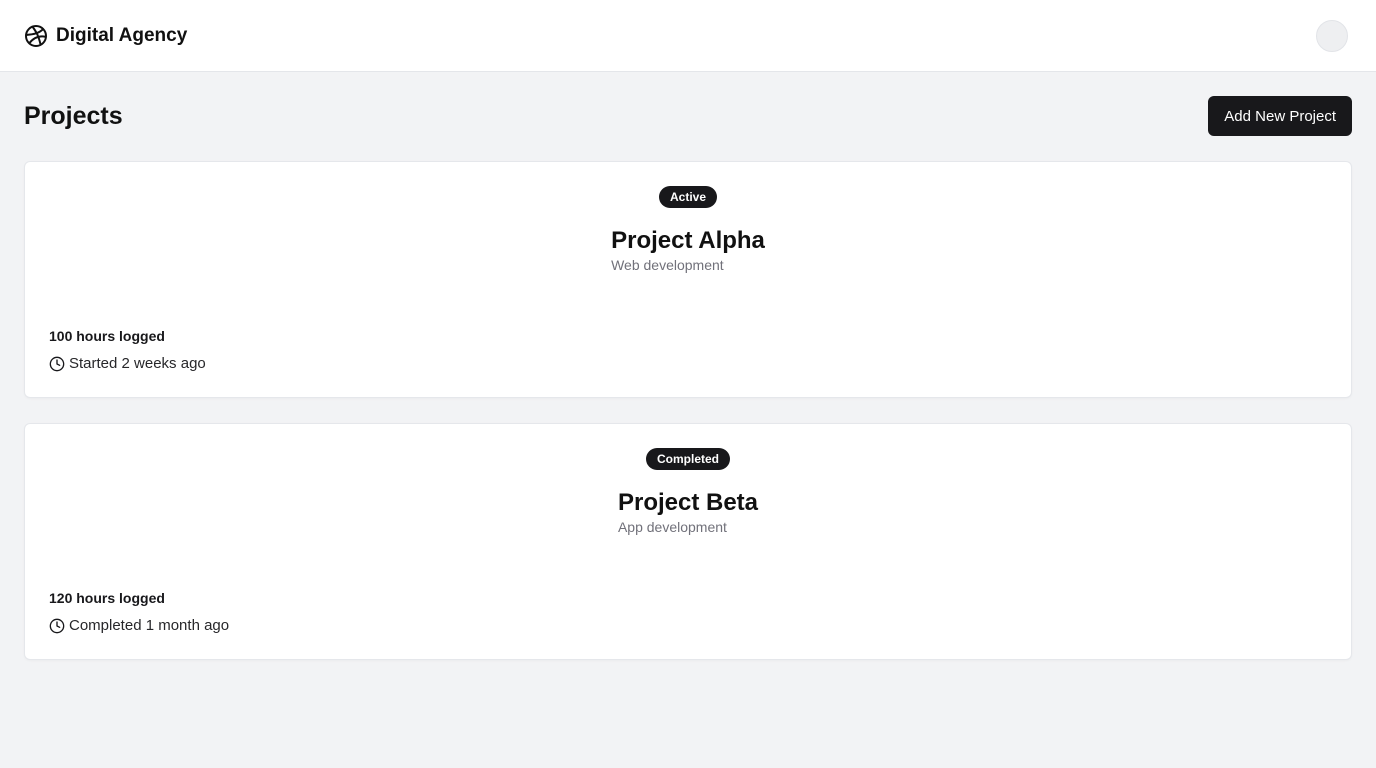  What do you see at coordinates (1280, 116) in the screenshot?
I see `add-new-project-button: Add New Project` at bounding box center [1280, 116].